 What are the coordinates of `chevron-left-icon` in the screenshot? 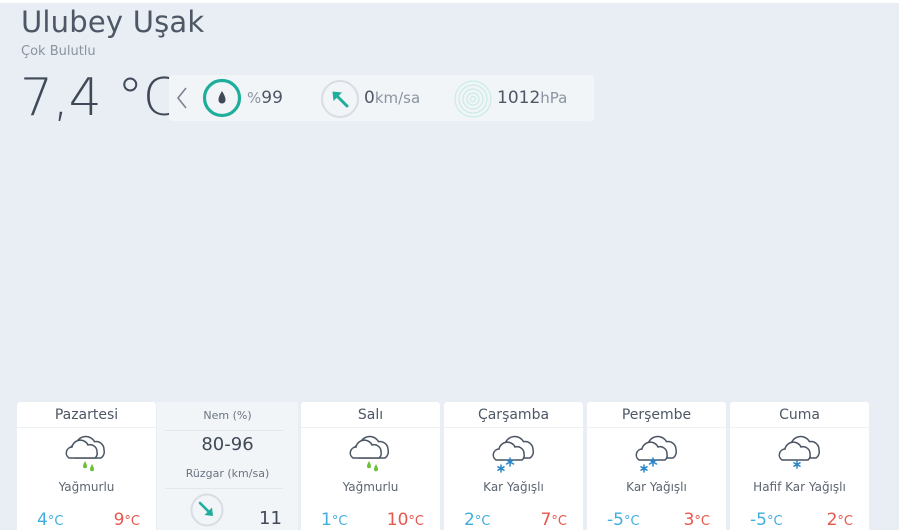 It's located at (182, 100).